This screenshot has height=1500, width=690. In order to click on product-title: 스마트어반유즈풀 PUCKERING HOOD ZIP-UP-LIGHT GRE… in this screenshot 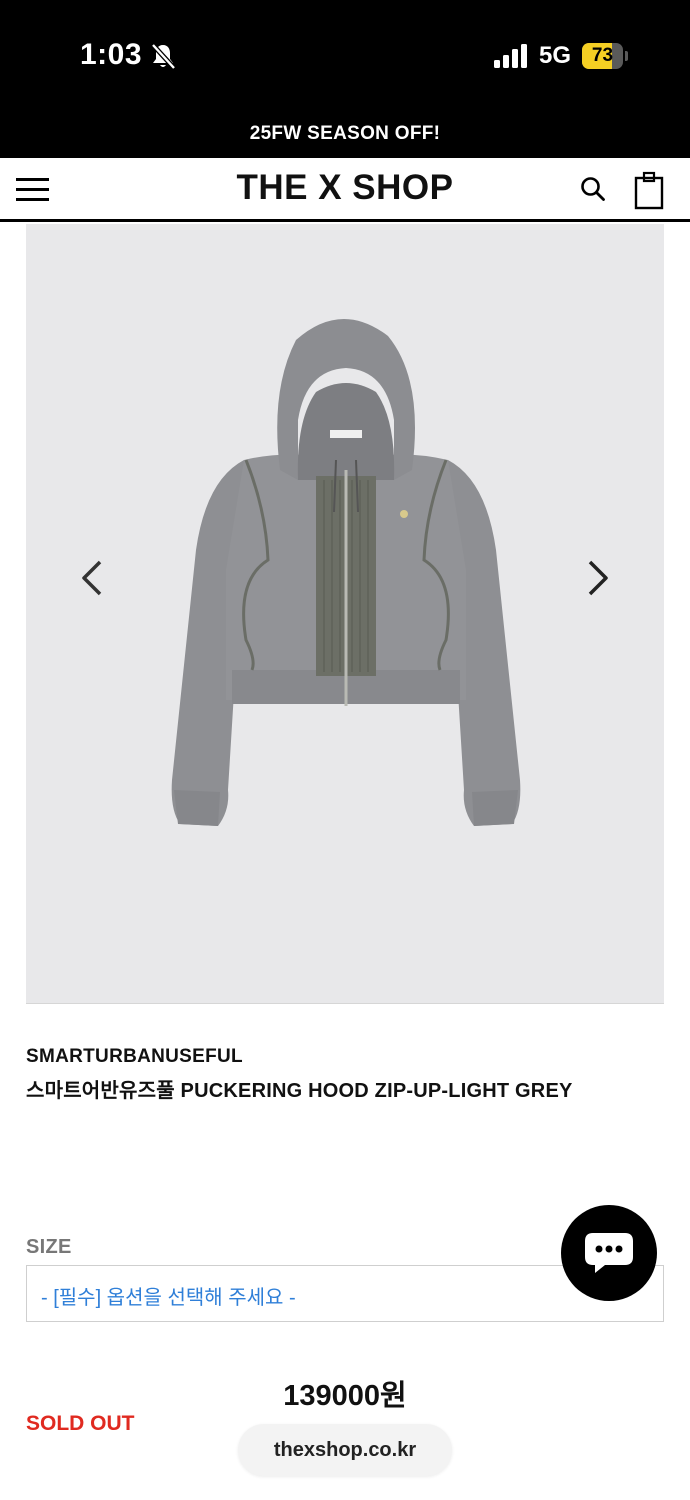, I will do `click(299, 1091)`.